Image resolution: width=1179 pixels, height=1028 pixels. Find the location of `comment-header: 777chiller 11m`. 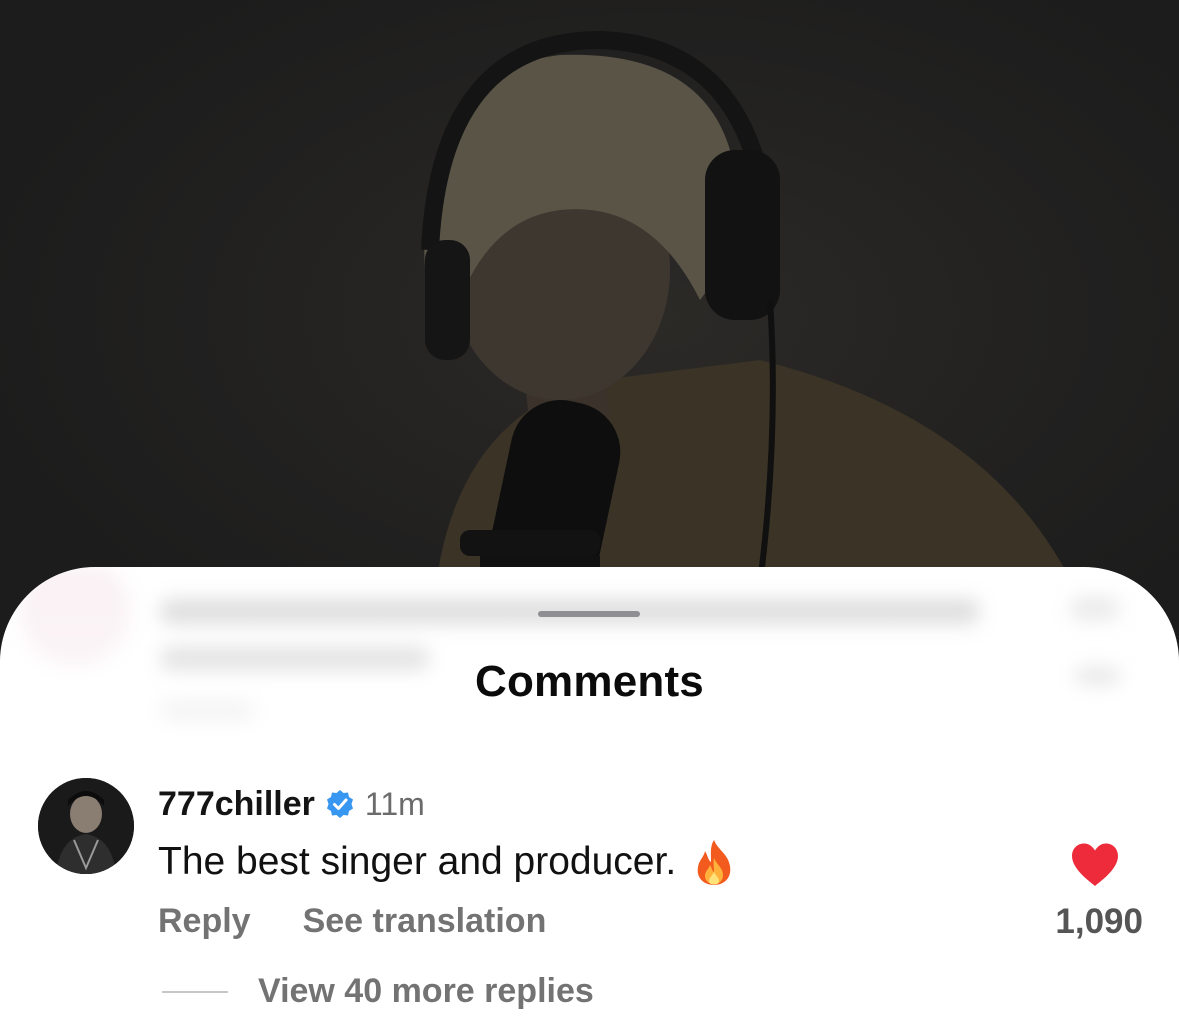

comment-header: 777chiller 11m is located at coordinates (291, 804).